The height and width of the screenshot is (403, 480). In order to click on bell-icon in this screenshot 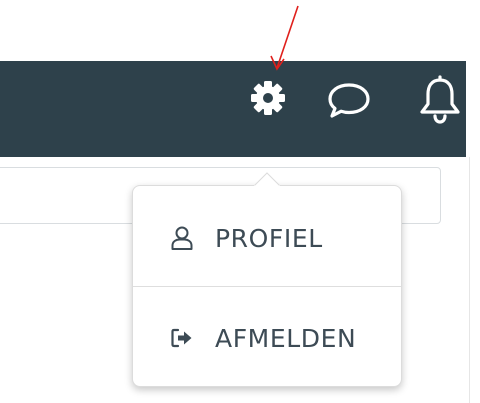, I will do `click(440, 99)`.